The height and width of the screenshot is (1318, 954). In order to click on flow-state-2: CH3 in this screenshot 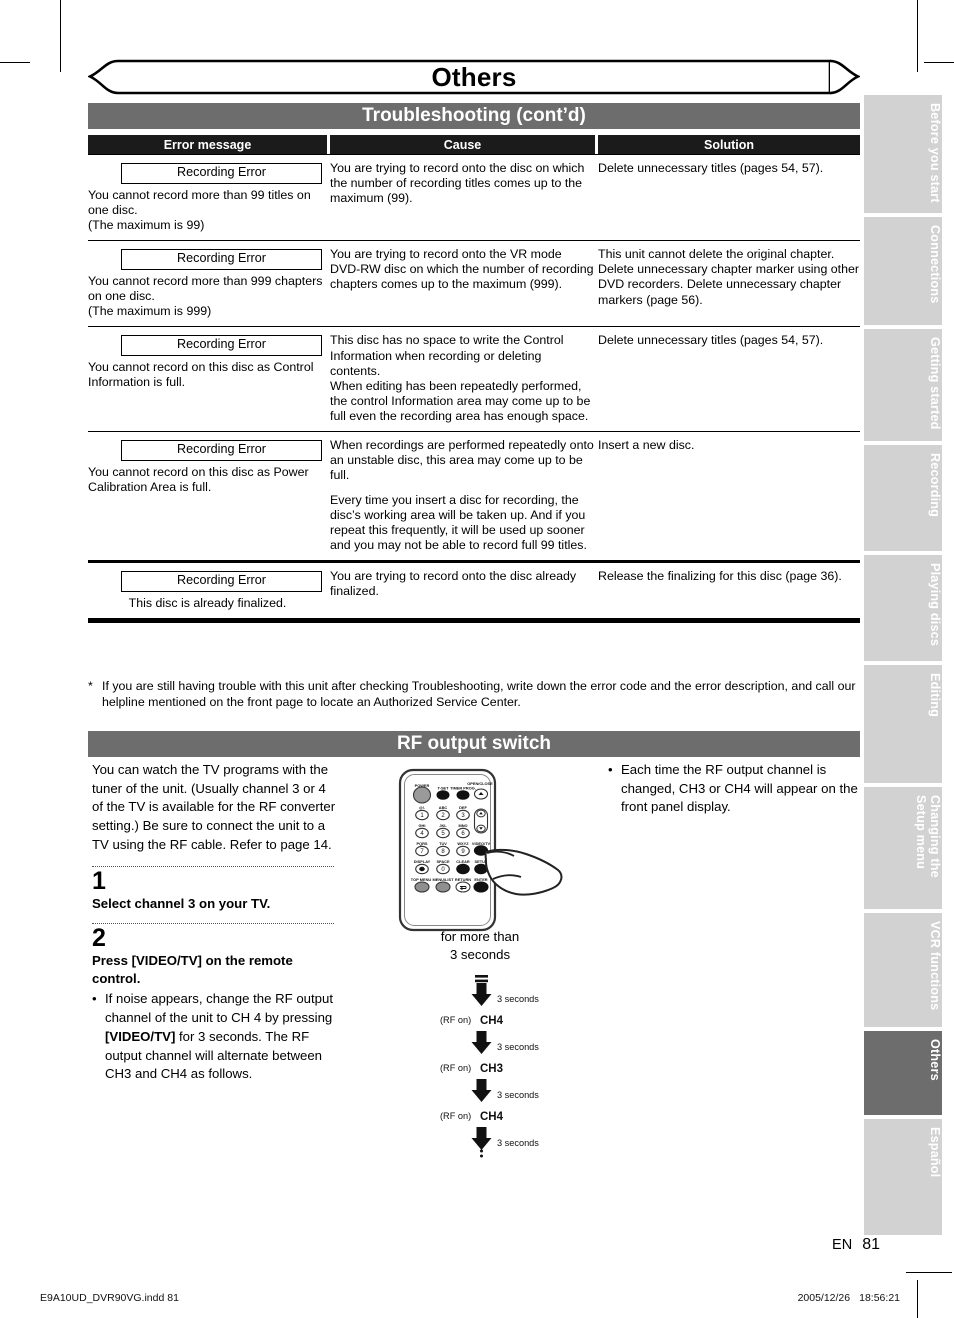, I will do `click(491, 1069)`.